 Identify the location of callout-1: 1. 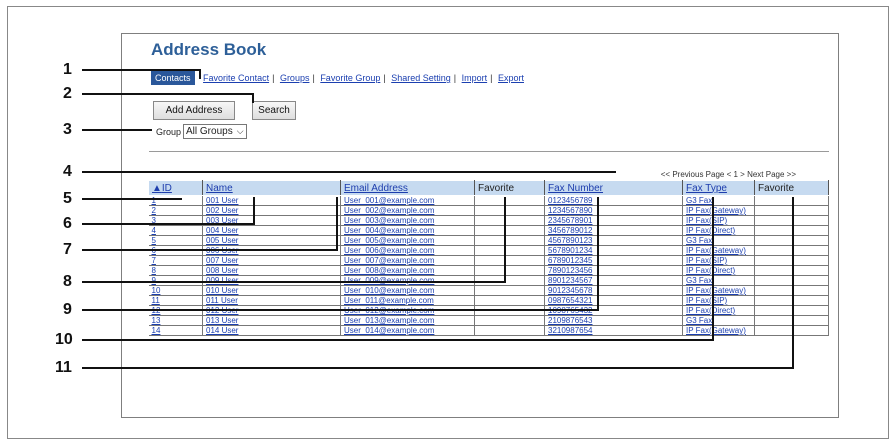
(67, 69).